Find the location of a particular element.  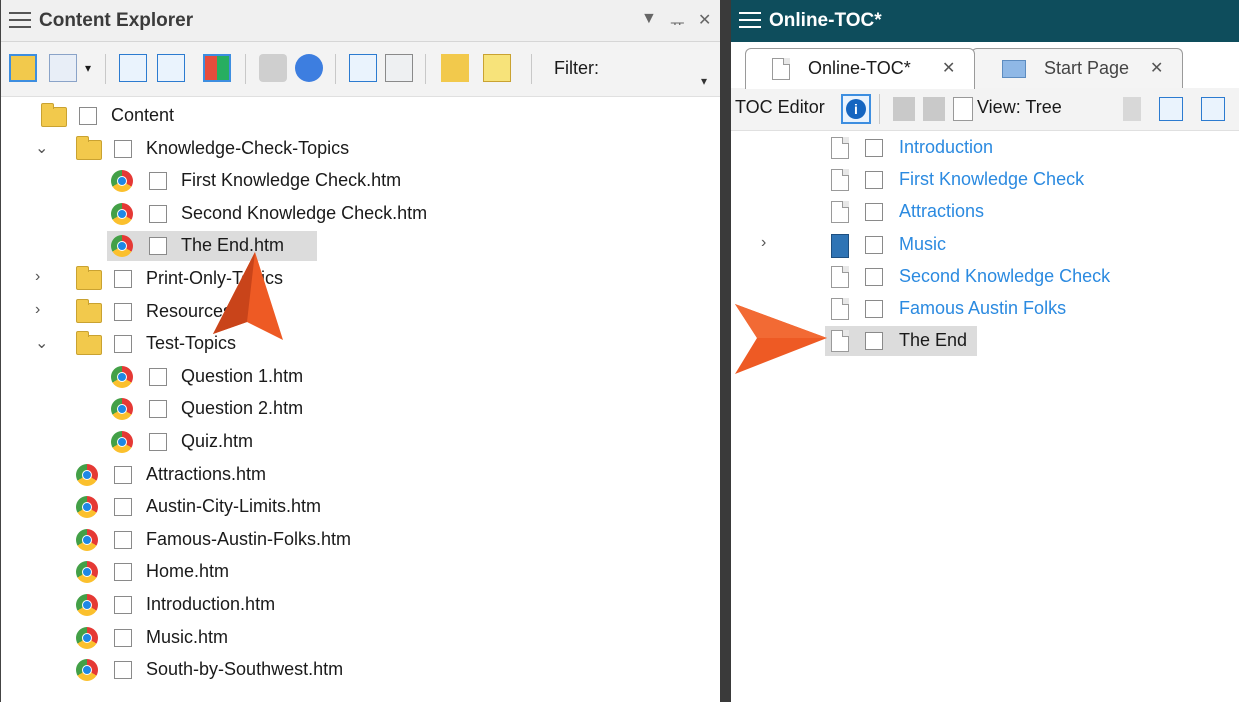

view-icon is located at coordinates (963, 109).